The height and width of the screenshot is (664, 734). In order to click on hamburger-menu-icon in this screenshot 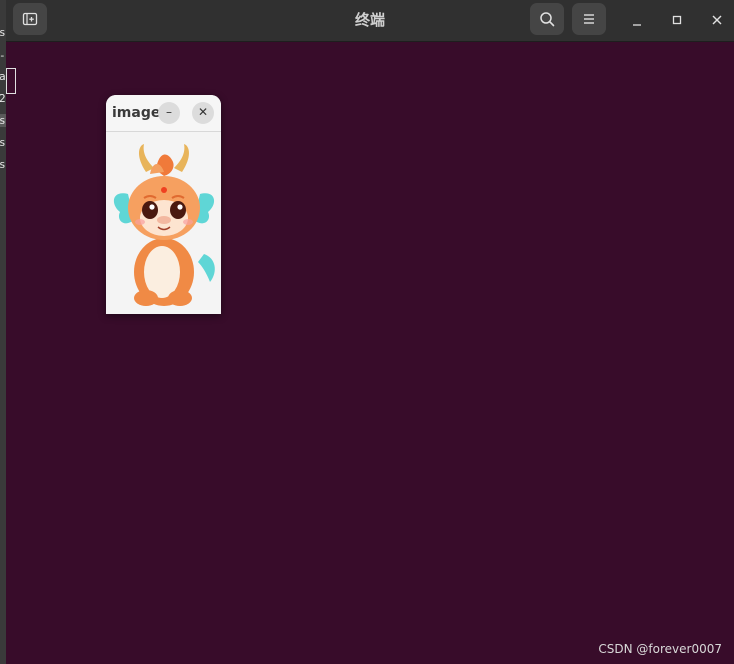, I will do `click(589, 19)`.